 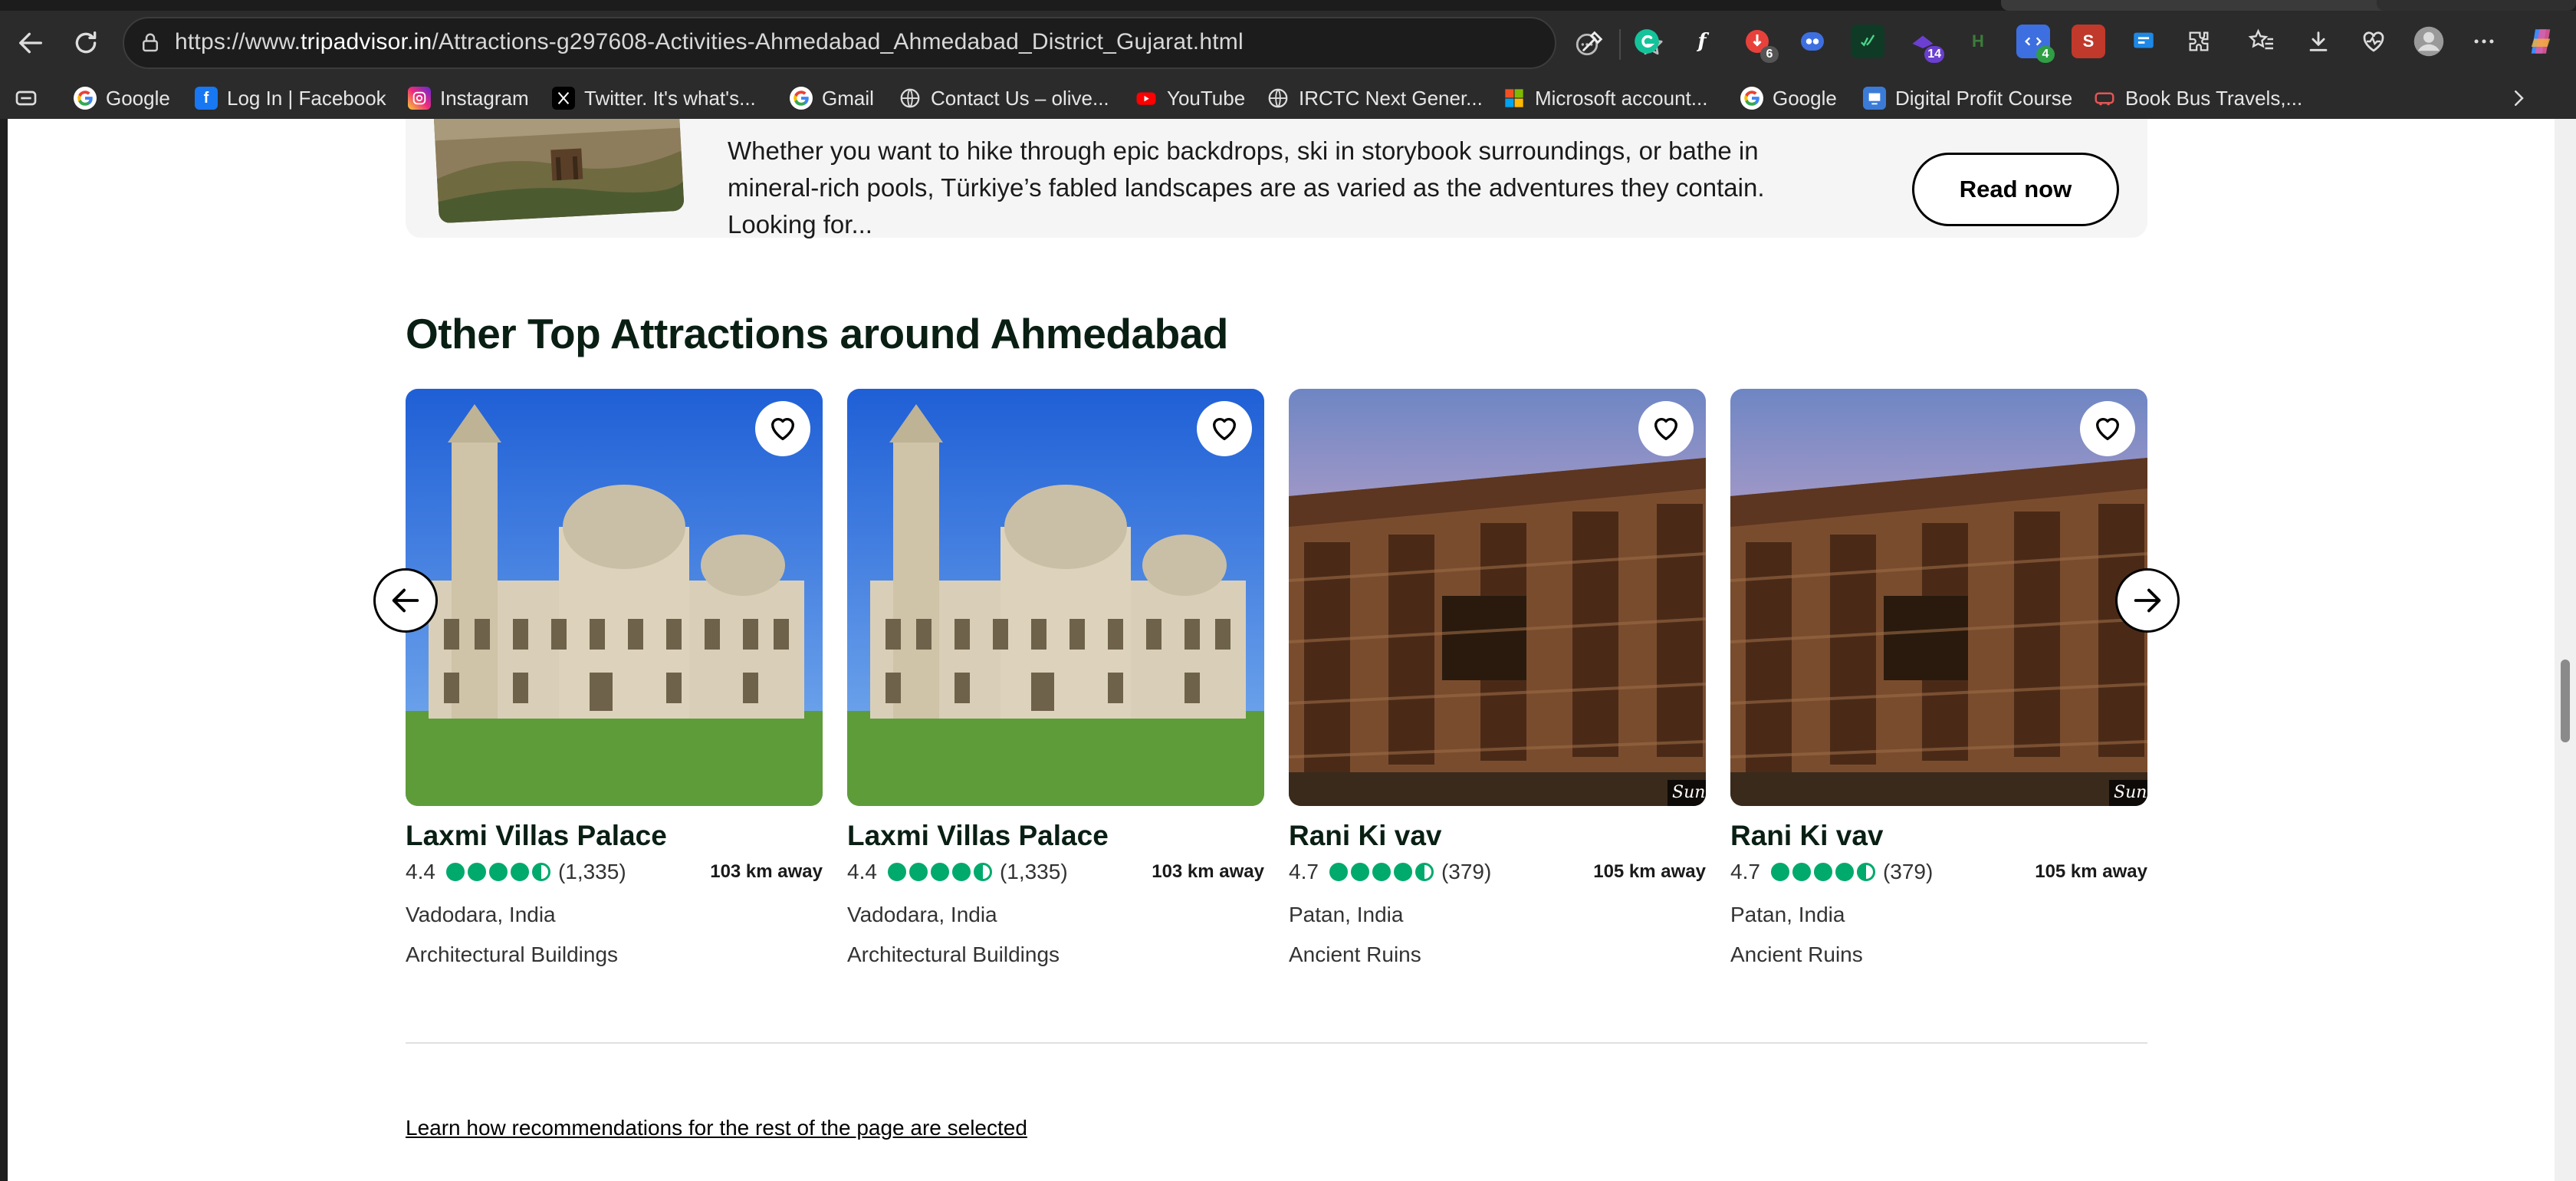 What do you see at coordinates (1276, 1043) in the screenshot?
I see `section-divider` at bounding box center [1276, 1043].